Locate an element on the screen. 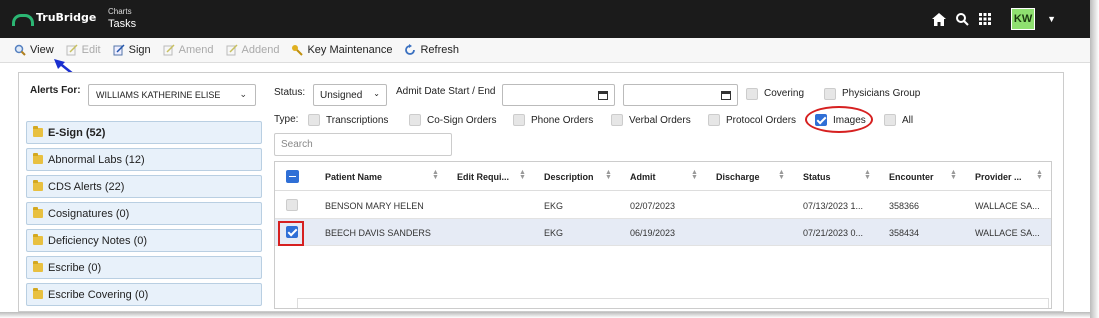  alert-item-cds-alerts: CDS Alerts (22) is located at coordinates (144, 186).